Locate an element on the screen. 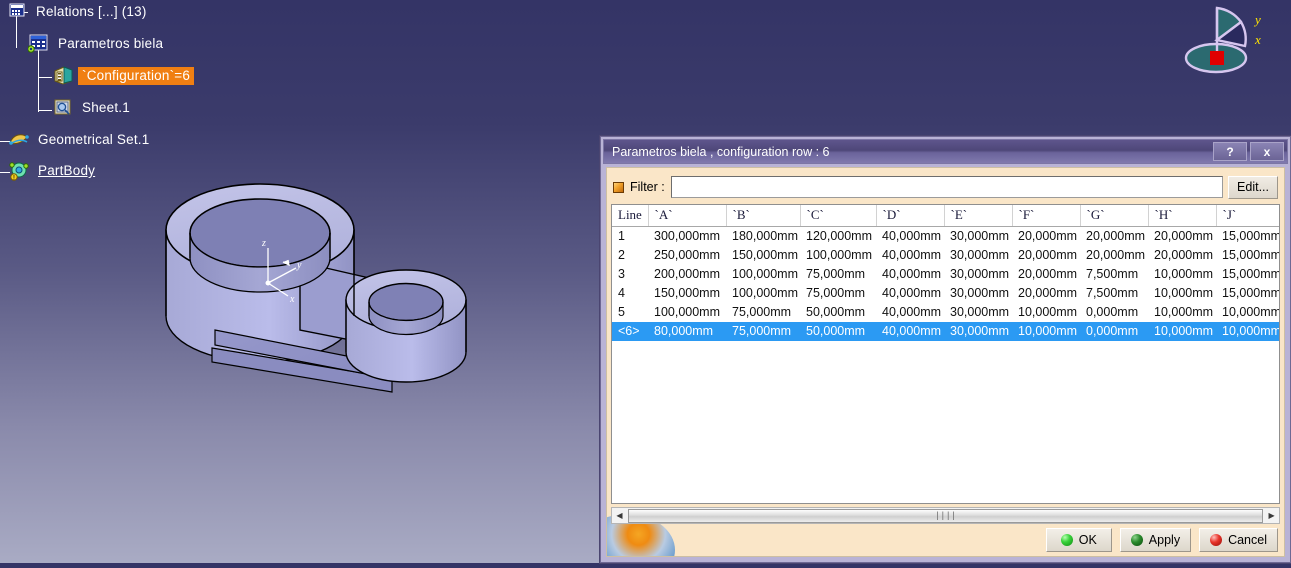 This screenshot has height=568, width=1291. table-header-cell: `F` is located at coordinates (1046, 216).